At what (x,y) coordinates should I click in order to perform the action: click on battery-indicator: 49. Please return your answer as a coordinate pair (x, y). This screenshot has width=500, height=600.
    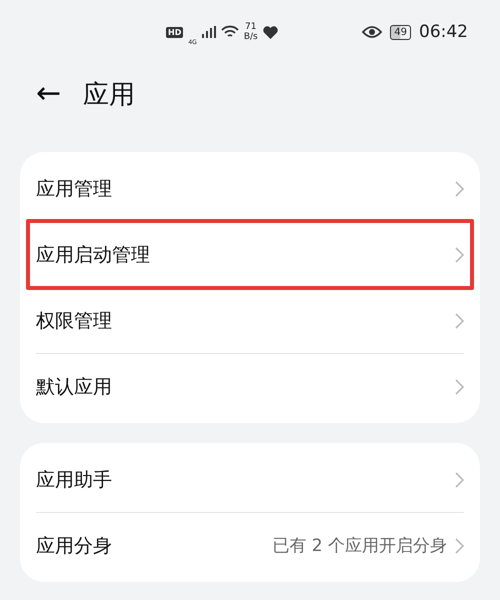
    Looking at the image, I should click on (400, 32).